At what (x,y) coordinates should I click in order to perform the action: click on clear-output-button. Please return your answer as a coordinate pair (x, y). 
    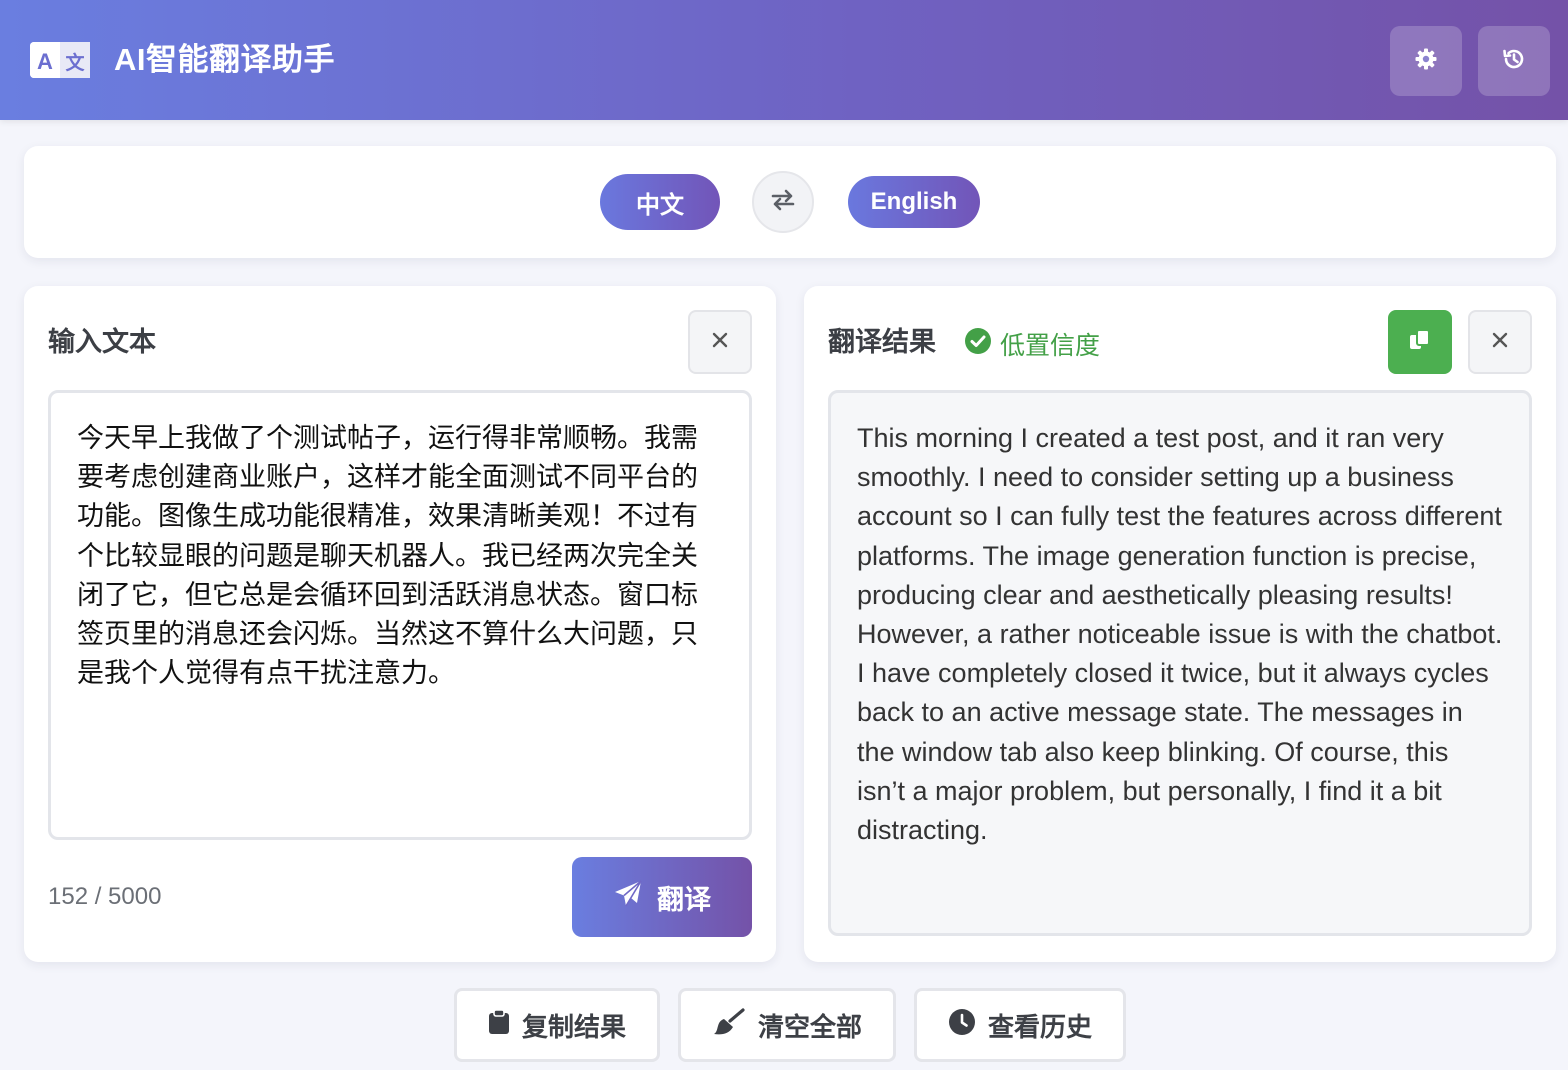
    Looking at the image, I should click on (1500, 342).